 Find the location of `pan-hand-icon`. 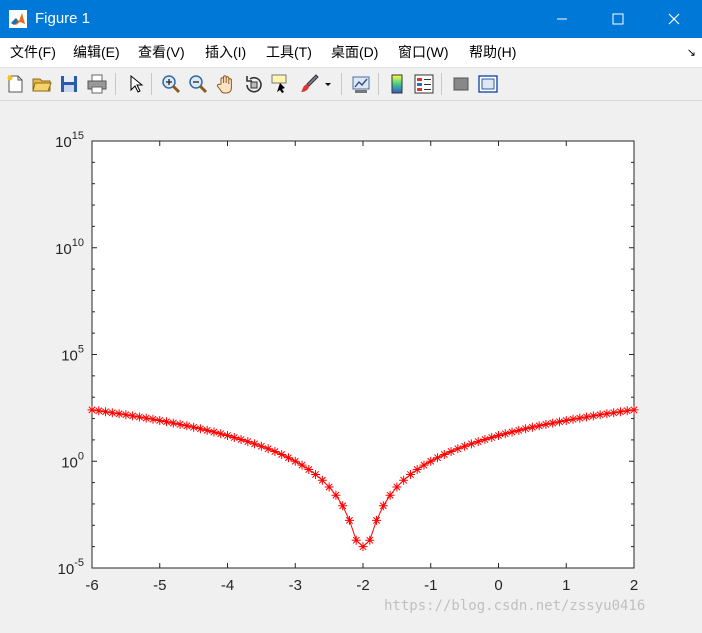

pan-hand-icon is located at coordinates (226, 84).